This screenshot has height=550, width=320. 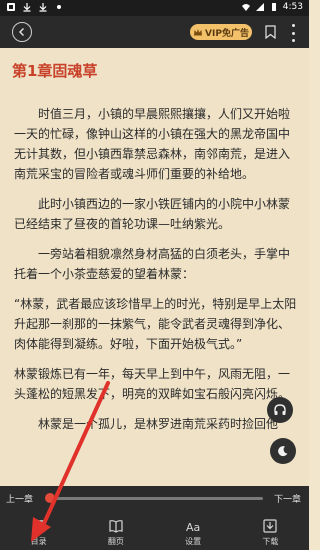 I want to click on catalog-icon, so click(x=38, y=525).